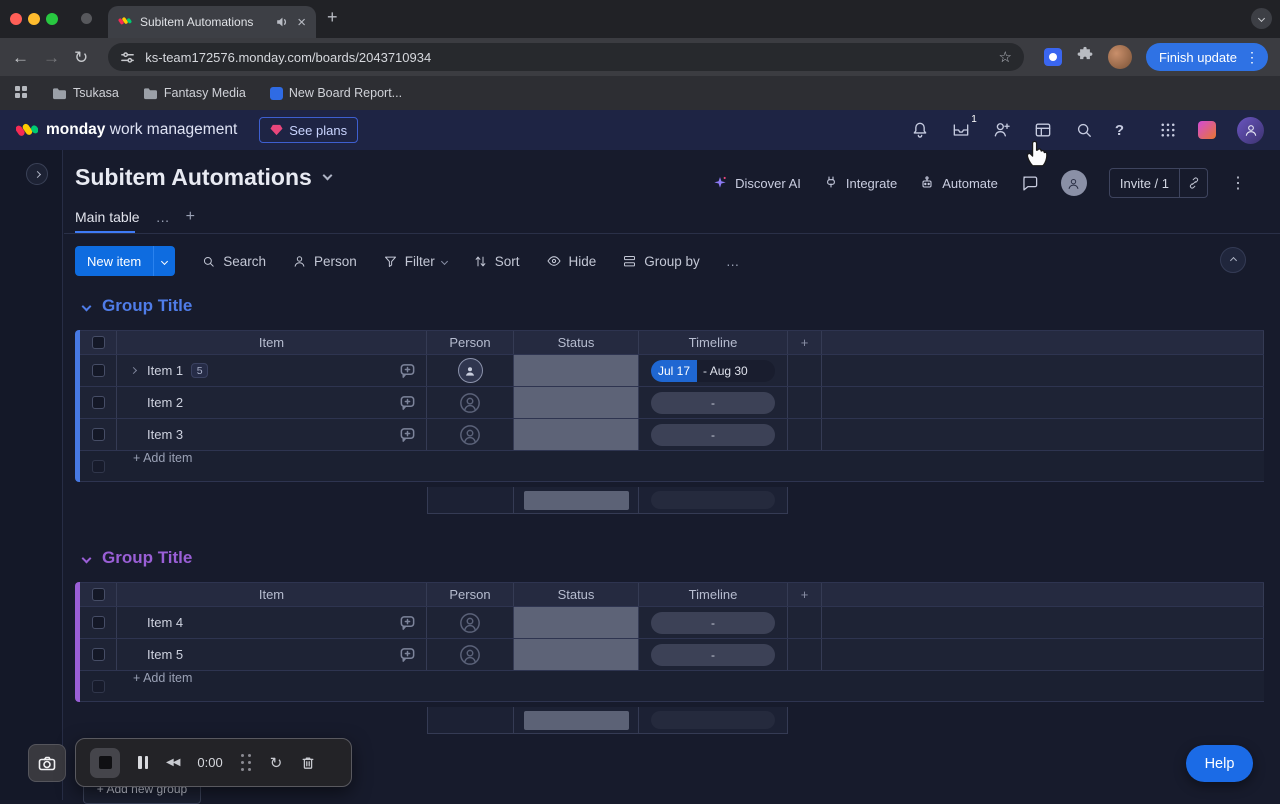 The image size is (1280, 804). Describe the element at coordinates (105, 762) in the screenshot. I see `stop-recording-button` at that location.